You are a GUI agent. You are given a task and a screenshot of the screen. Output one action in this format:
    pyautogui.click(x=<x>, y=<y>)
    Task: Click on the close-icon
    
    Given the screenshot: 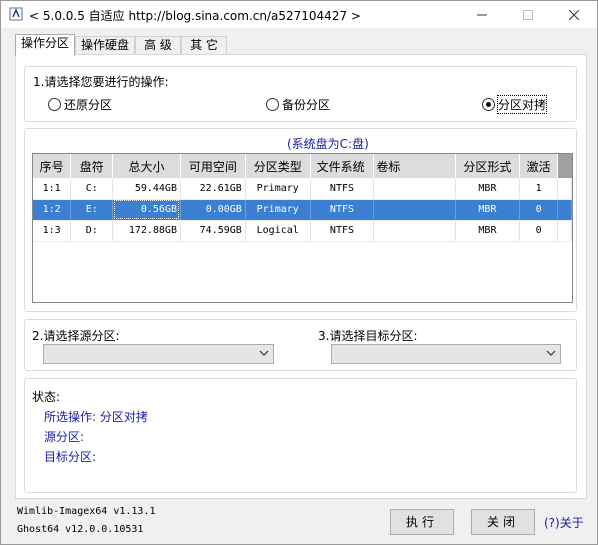 What is the action you would take?
    pyautogui.click(x=574, y=14)
    